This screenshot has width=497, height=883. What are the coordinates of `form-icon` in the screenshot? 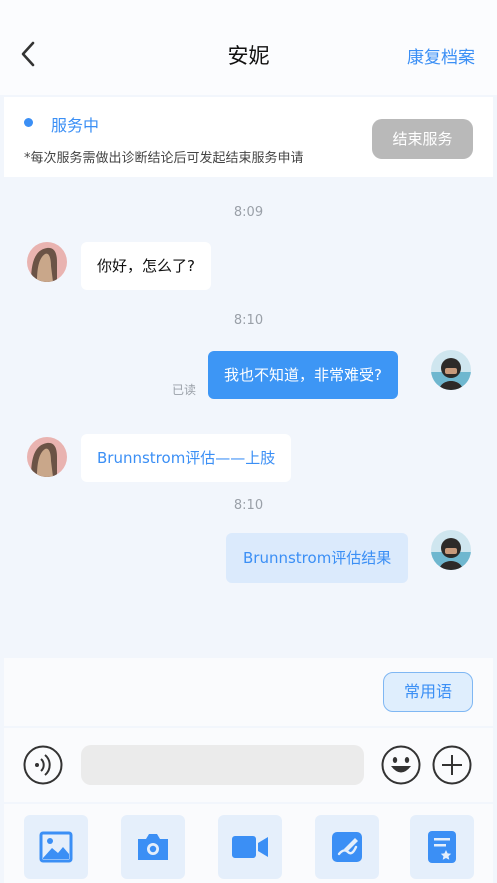 It's located at (442, 847).